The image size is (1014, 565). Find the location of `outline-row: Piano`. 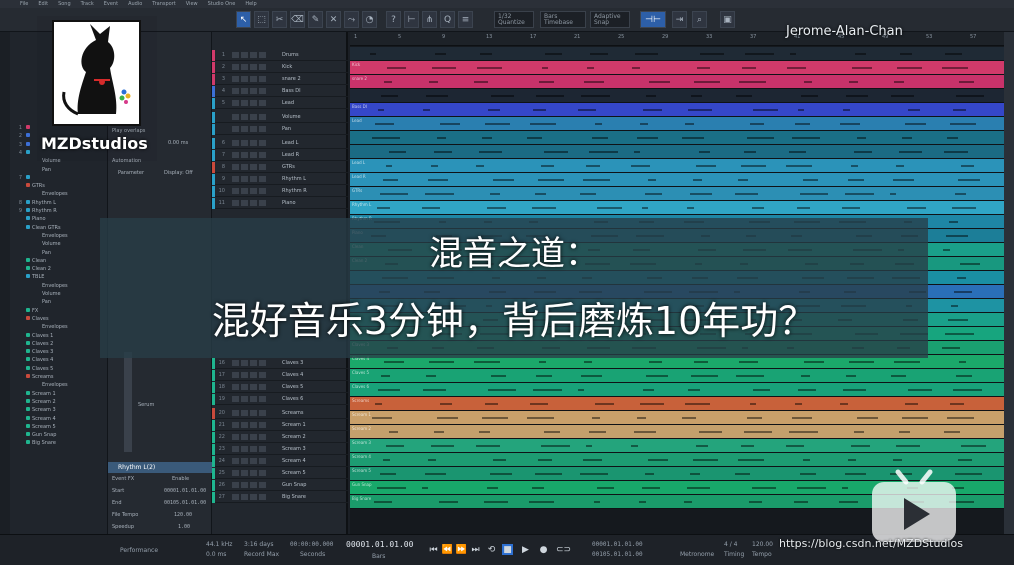

outline-row: Piano is located at coordinates (59, 219).